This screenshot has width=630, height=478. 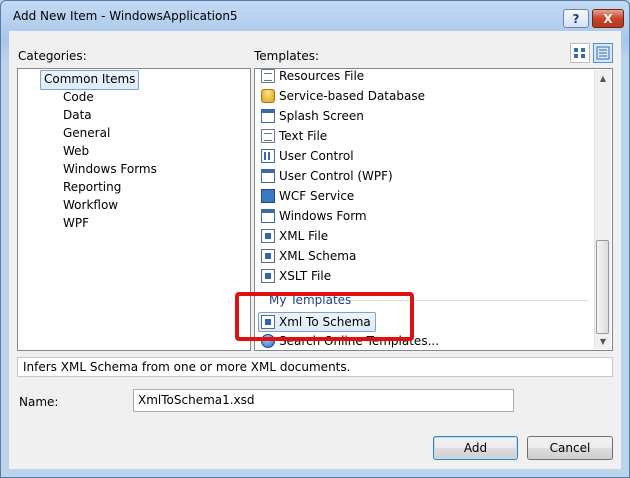 What do you see at coordinates (570, 448) in the screenshot?
I see `cancel-button: Cancel` at bounding box center [570, 448].